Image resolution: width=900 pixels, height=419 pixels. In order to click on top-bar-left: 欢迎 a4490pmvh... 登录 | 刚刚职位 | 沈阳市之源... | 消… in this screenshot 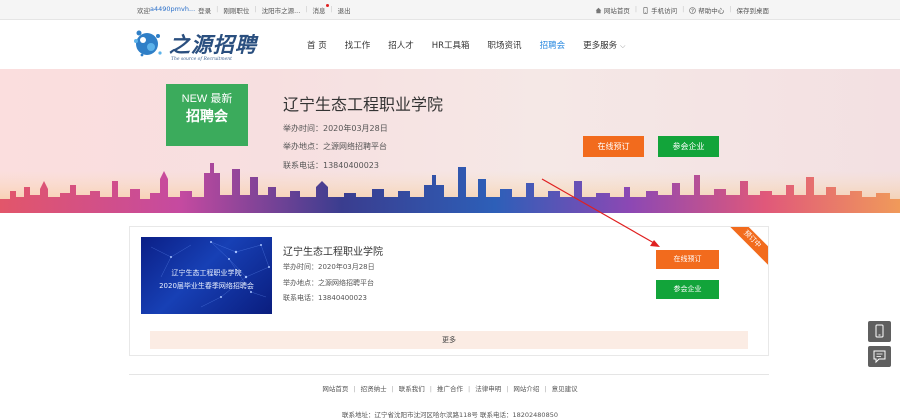, I will do `click(244, 9)`.